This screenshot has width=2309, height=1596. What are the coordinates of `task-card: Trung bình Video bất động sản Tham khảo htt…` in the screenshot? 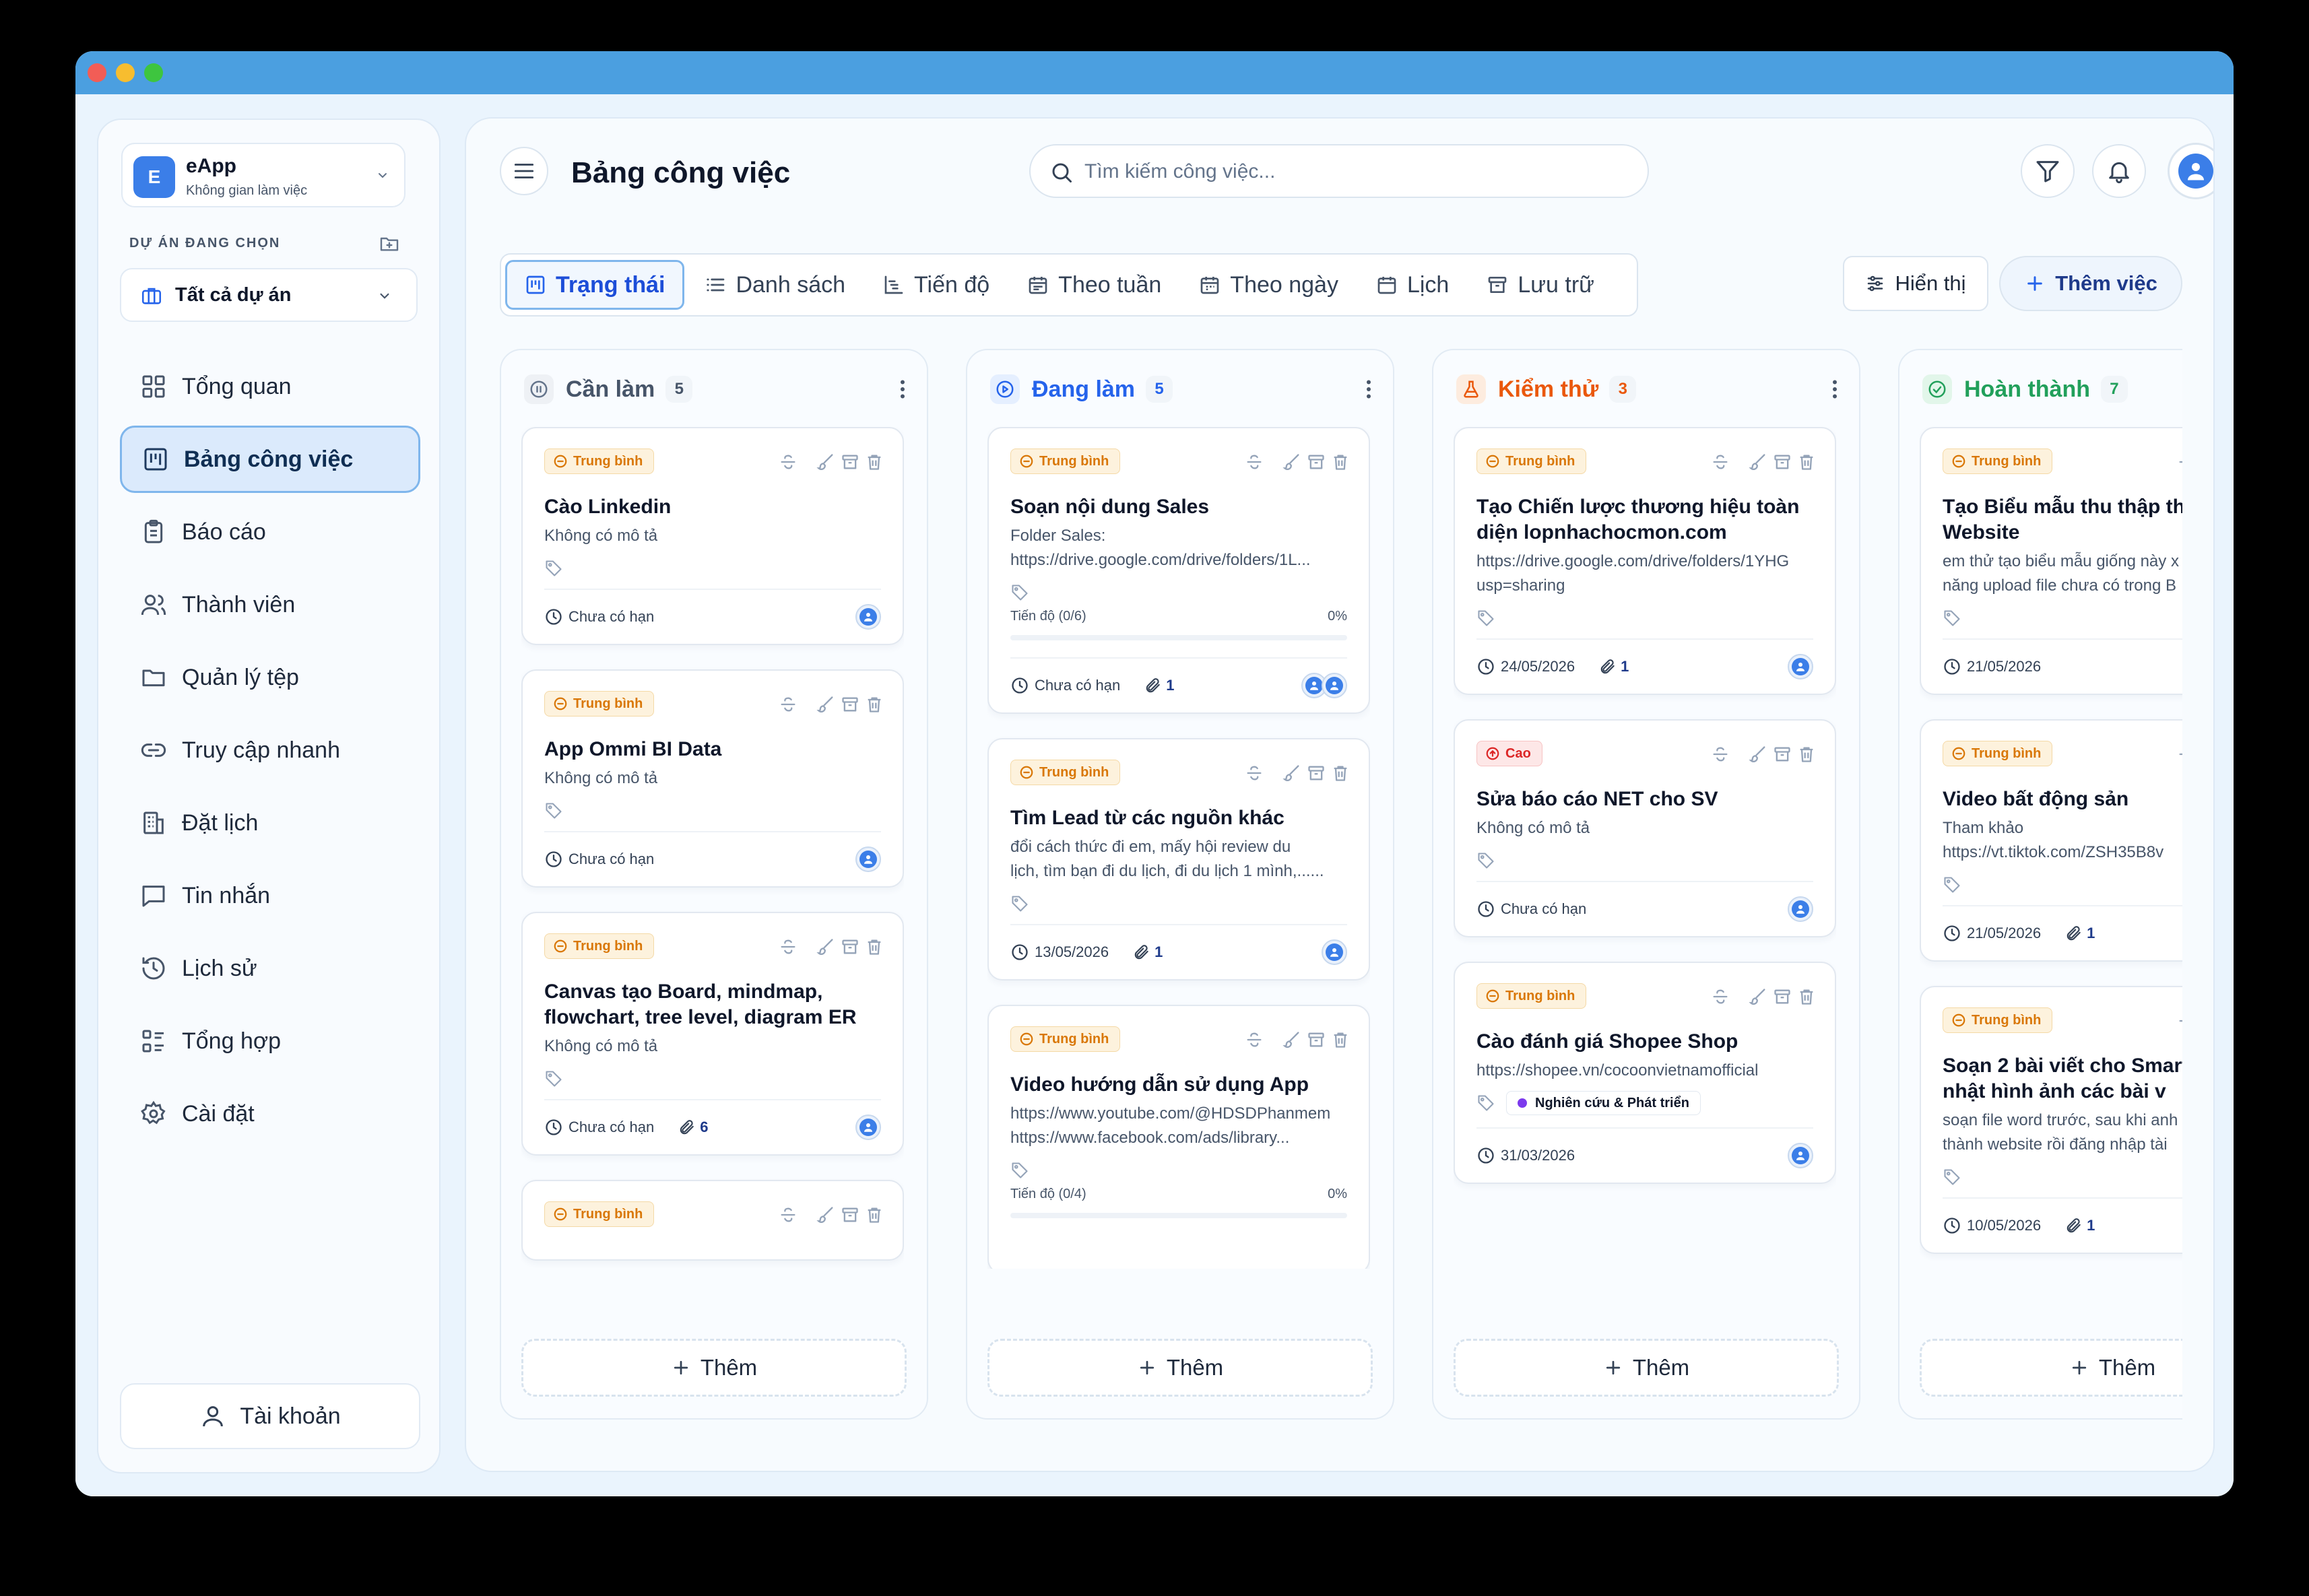 It's located at (2051, 840).